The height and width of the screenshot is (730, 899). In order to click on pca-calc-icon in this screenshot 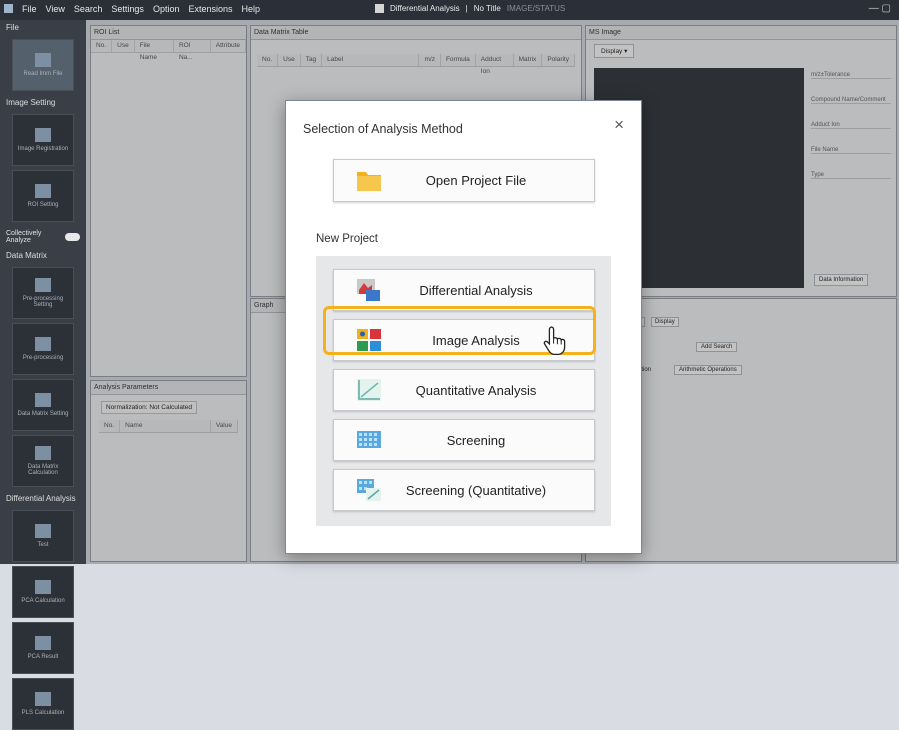, I will do `click(43, 587)`.